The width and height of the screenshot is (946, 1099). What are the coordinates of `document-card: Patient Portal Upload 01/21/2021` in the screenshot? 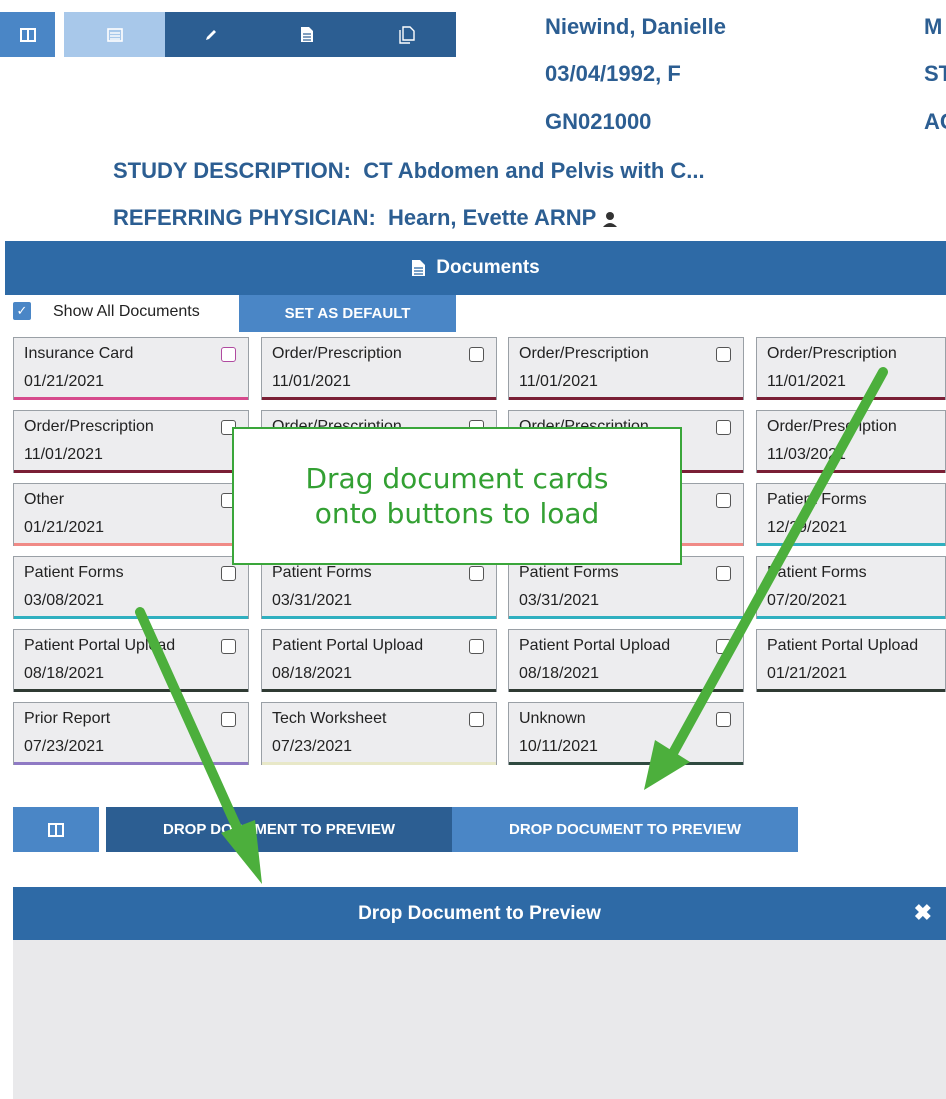 It's located at (851, 660).